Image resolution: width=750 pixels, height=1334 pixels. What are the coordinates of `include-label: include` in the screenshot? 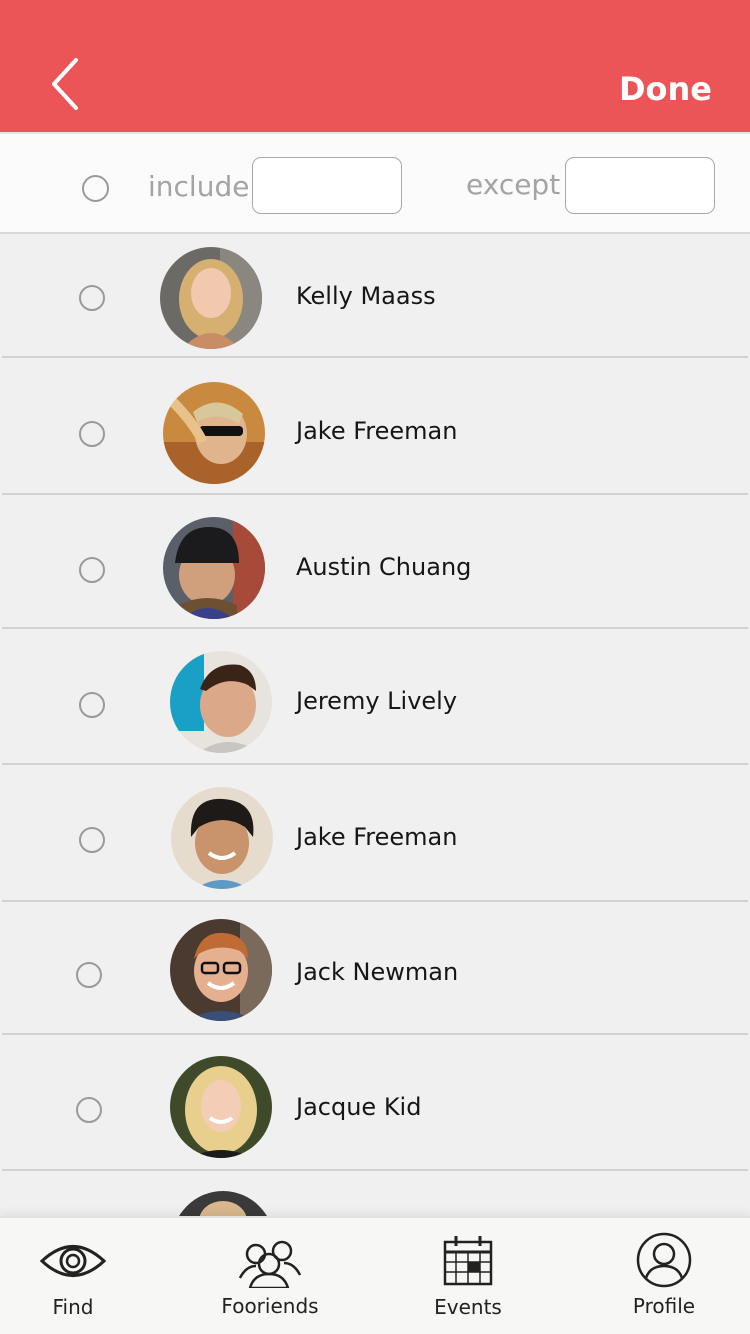 It's located at (199, 186).